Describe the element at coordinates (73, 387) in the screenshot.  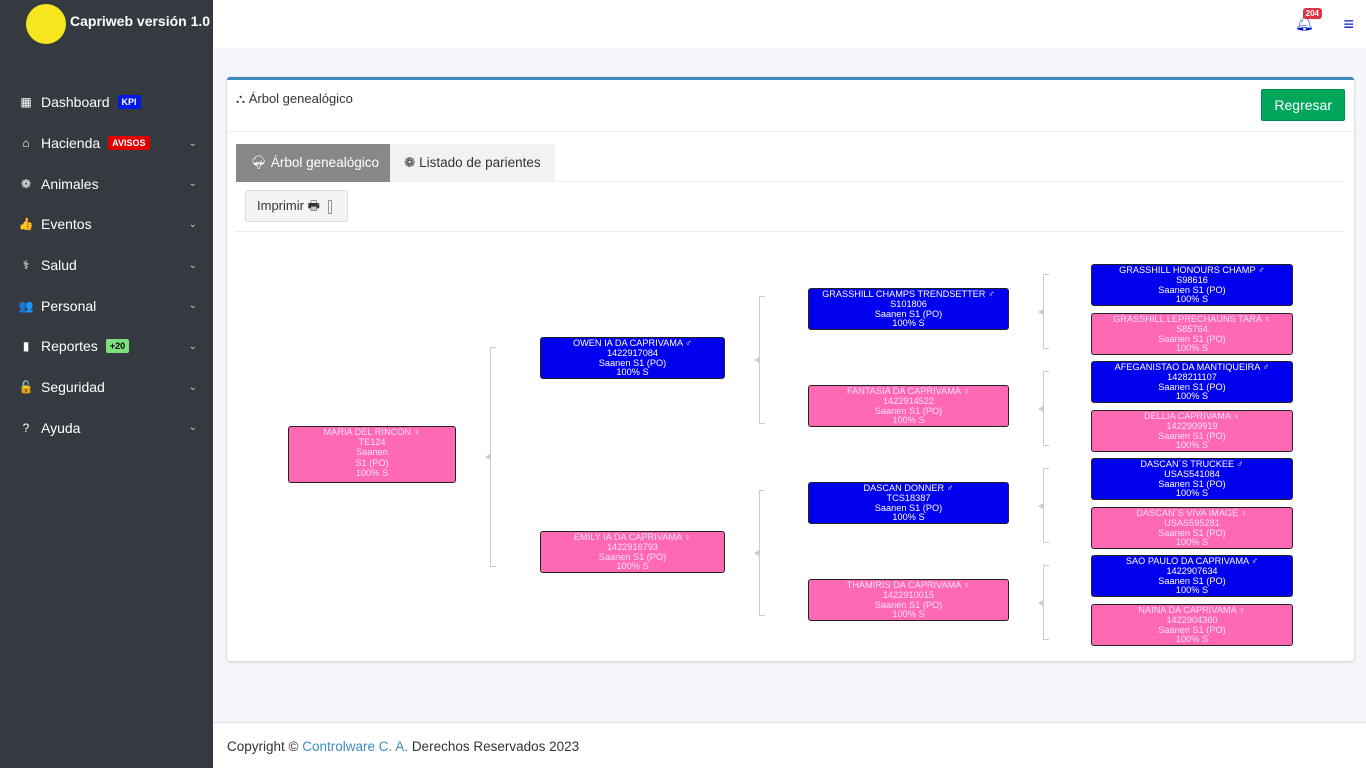
I see `sidebar-item-label: Seguridad` at that location.